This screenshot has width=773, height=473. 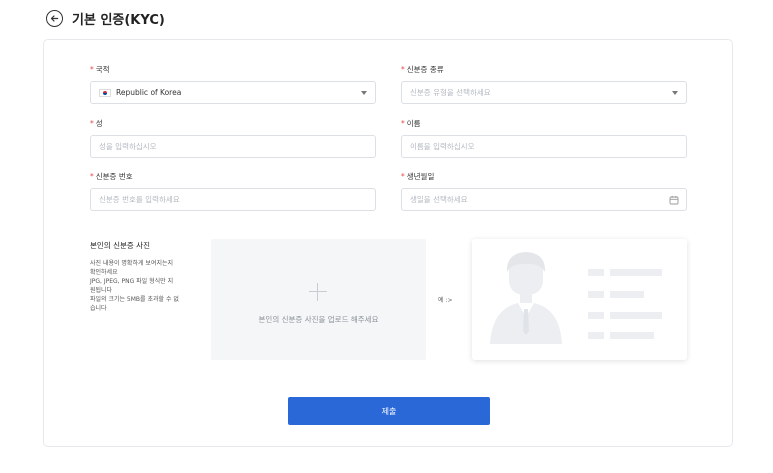 I want to click on upload-desc-line: 확인하세요, so click(x=104, y=272).